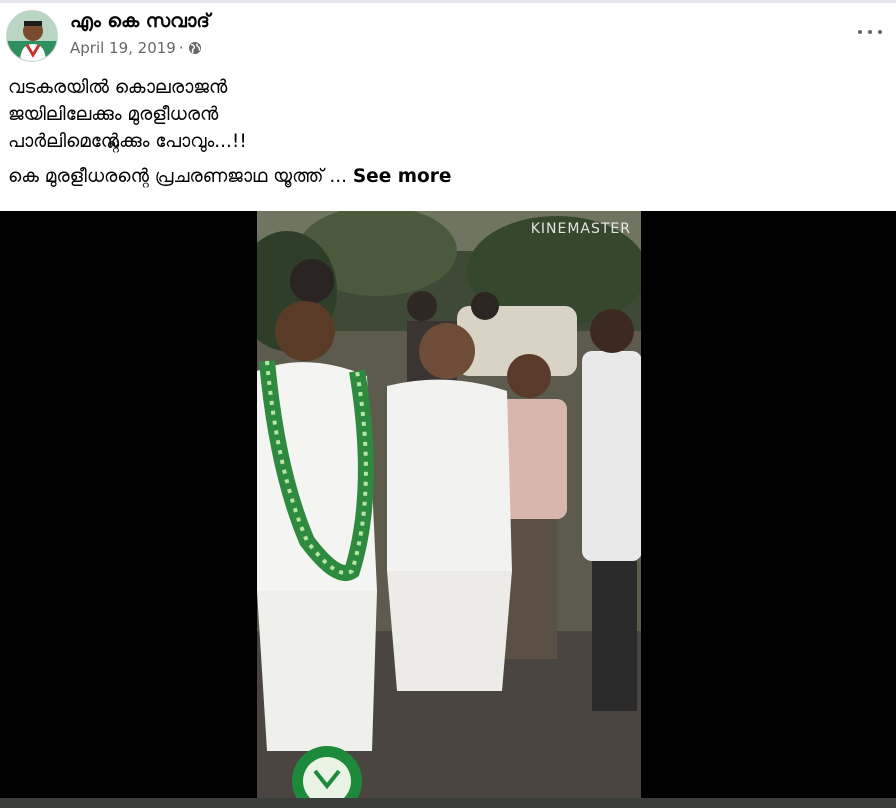 The width and height of the screenshot is (896, 808). I want to click on post-text-line: ജയിലിലേക്കും മുരളീധരൻ, so click(113, 114).